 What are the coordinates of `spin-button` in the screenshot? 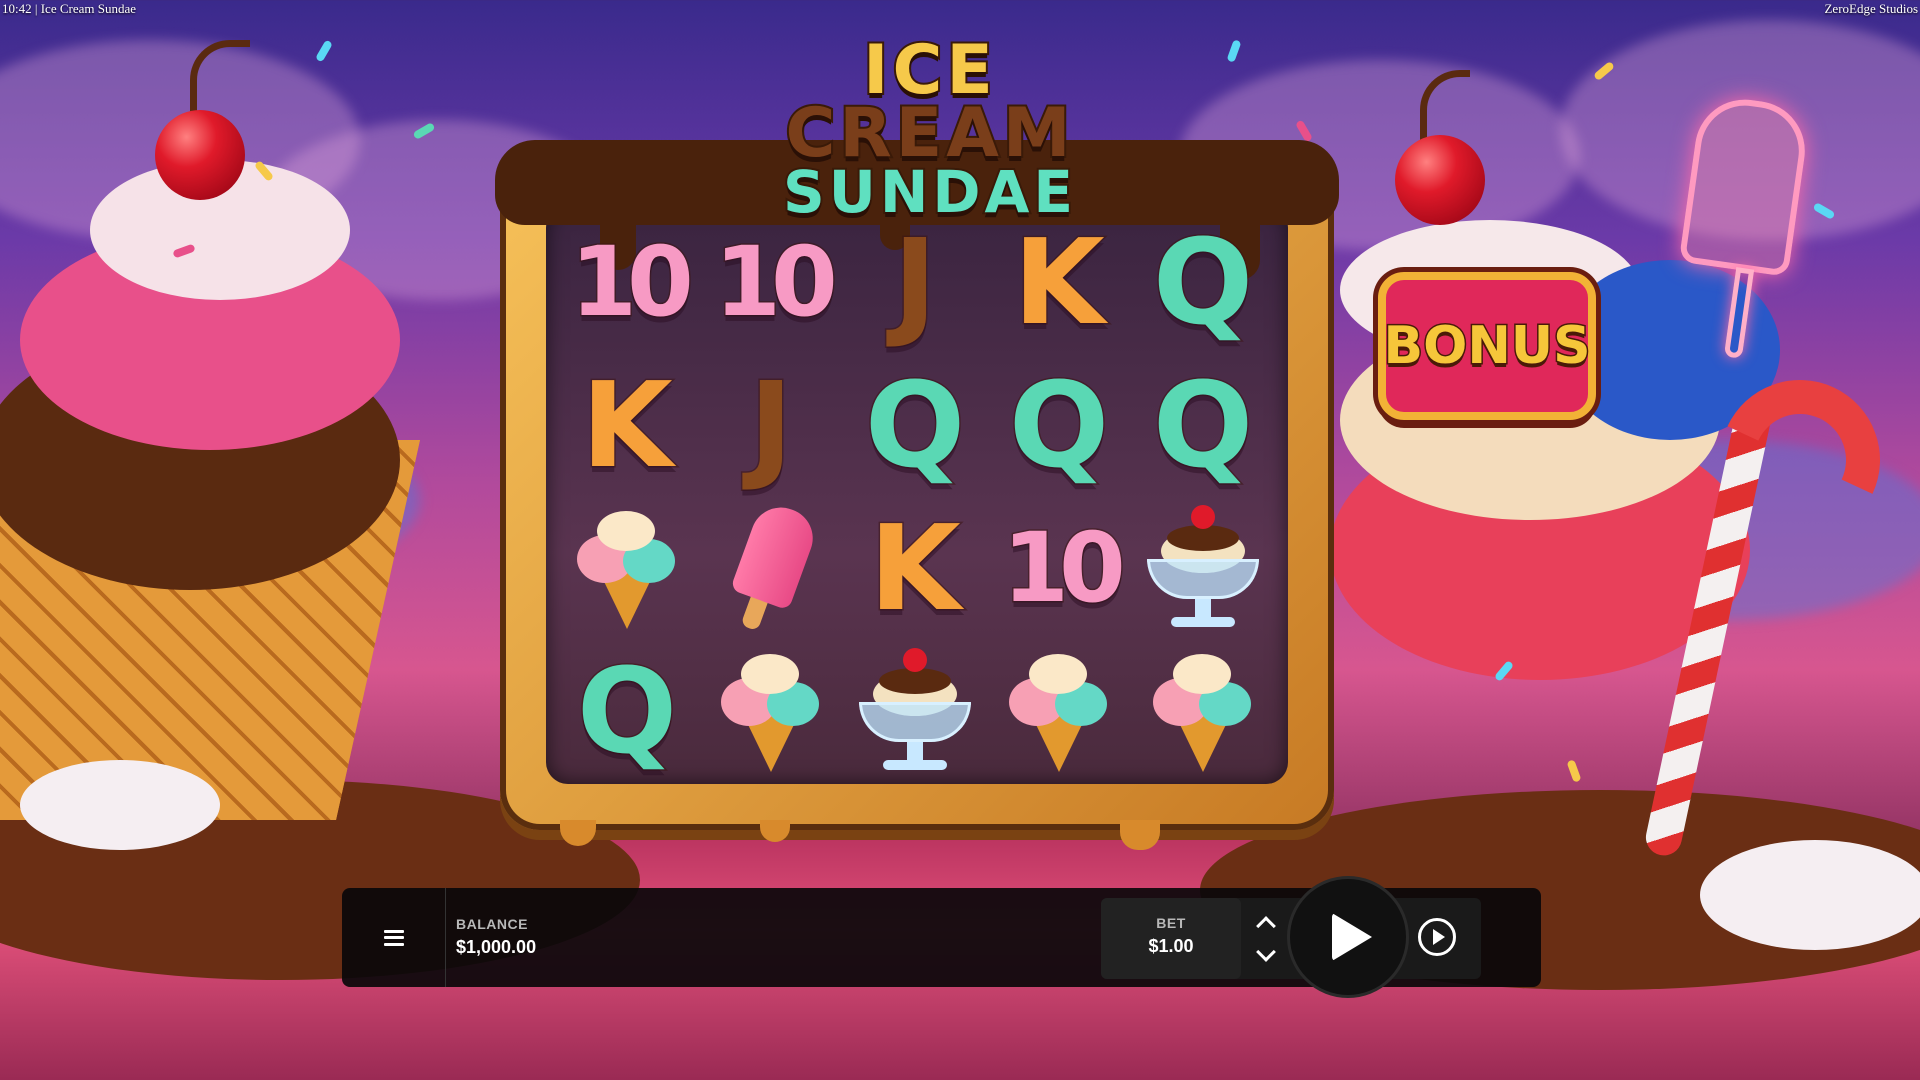 It's located at (1348, 937).